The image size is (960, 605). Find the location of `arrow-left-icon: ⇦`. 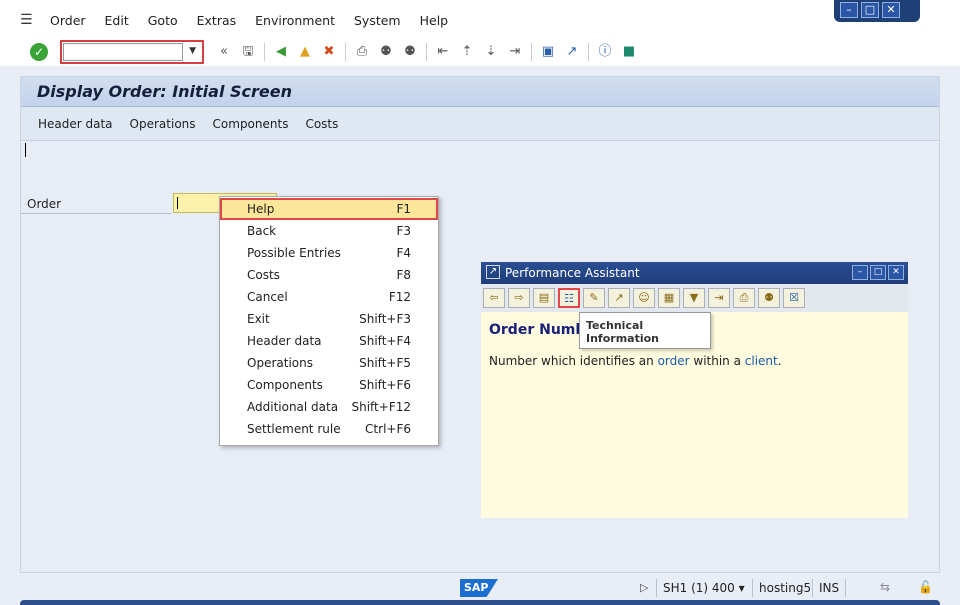

arrow-left-icon: ⇦ is located at coordinates (494, 298).